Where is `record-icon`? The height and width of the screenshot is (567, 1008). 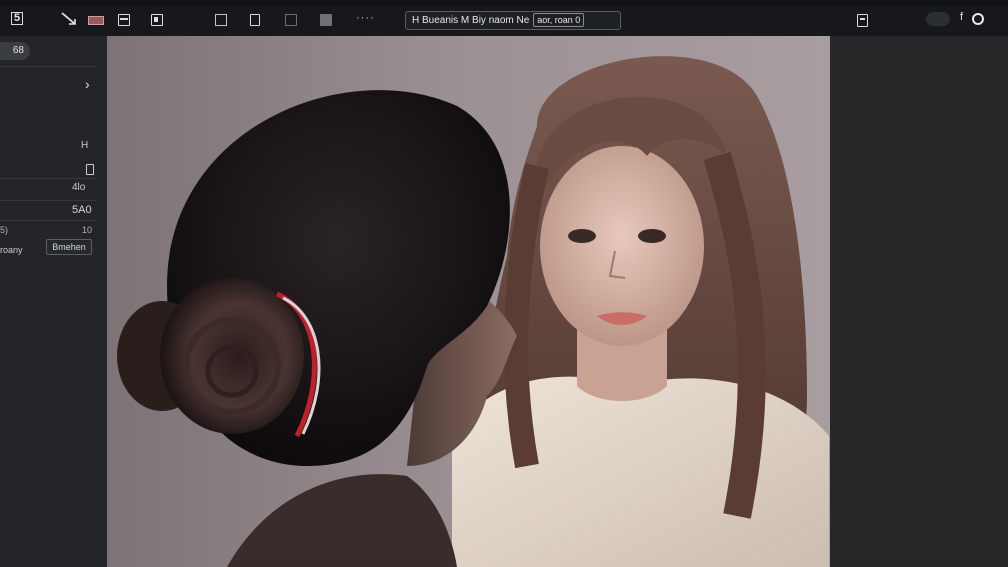
record-icon is located at coordinates (978, 19).